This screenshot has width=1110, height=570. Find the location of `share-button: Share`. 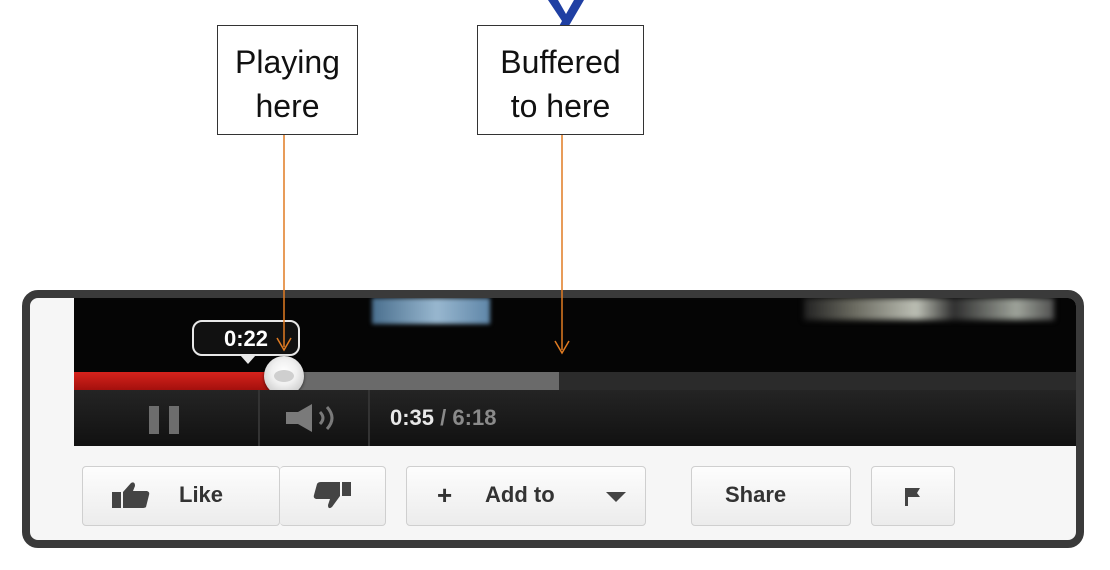

share-button: Share is located at coordinates (771, 496).